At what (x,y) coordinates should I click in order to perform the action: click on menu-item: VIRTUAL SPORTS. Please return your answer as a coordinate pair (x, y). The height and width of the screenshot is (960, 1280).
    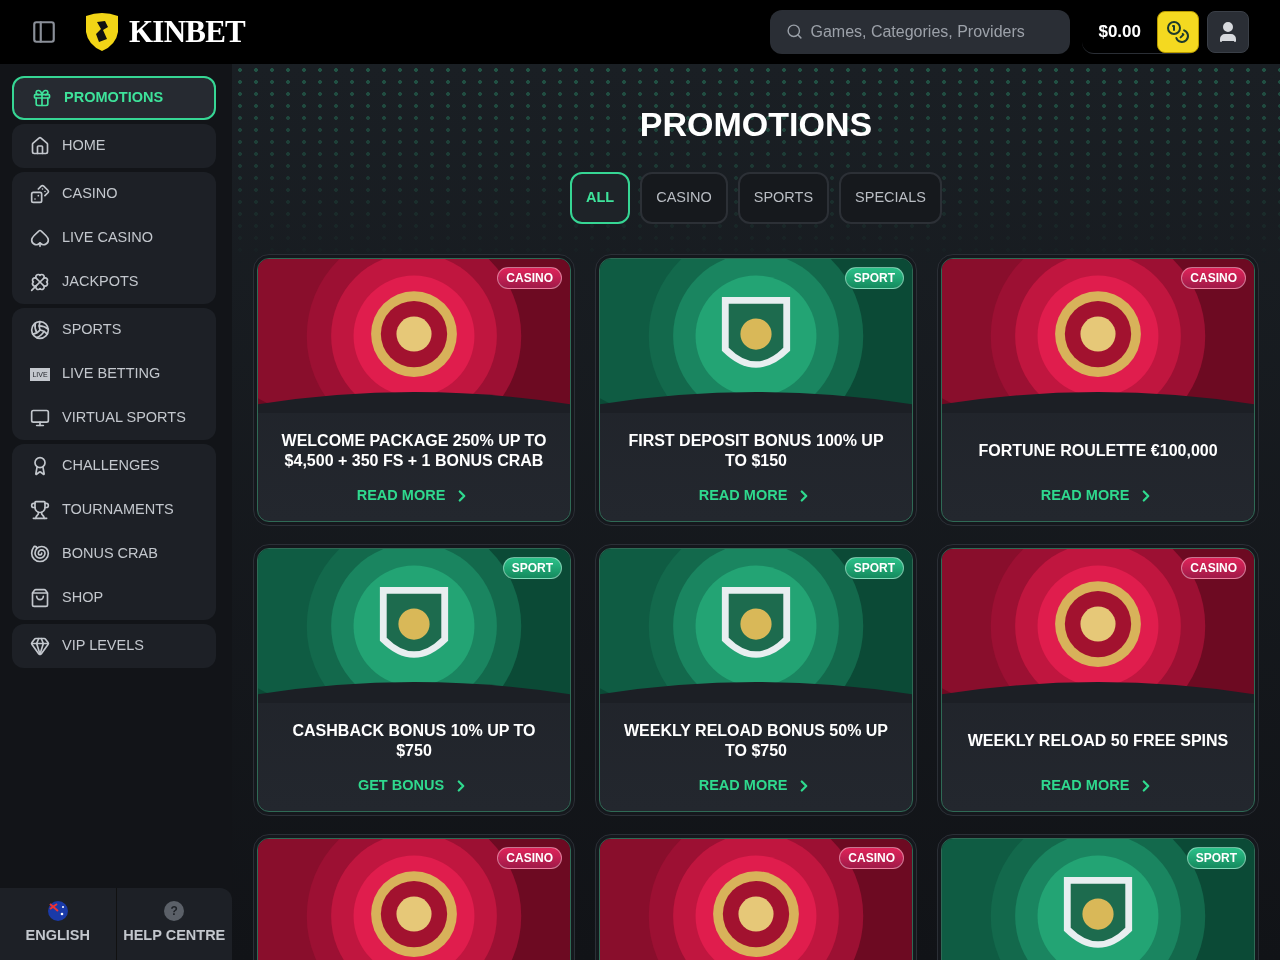
    Looking at the image, I should click on (114, 418).